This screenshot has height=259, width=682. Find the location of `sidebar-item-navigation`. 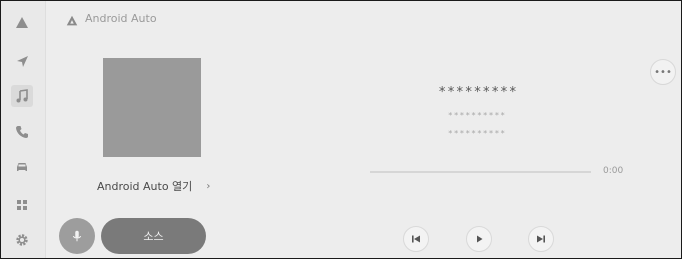

sidebar-item-navigation is located at coordinates (22, 62).